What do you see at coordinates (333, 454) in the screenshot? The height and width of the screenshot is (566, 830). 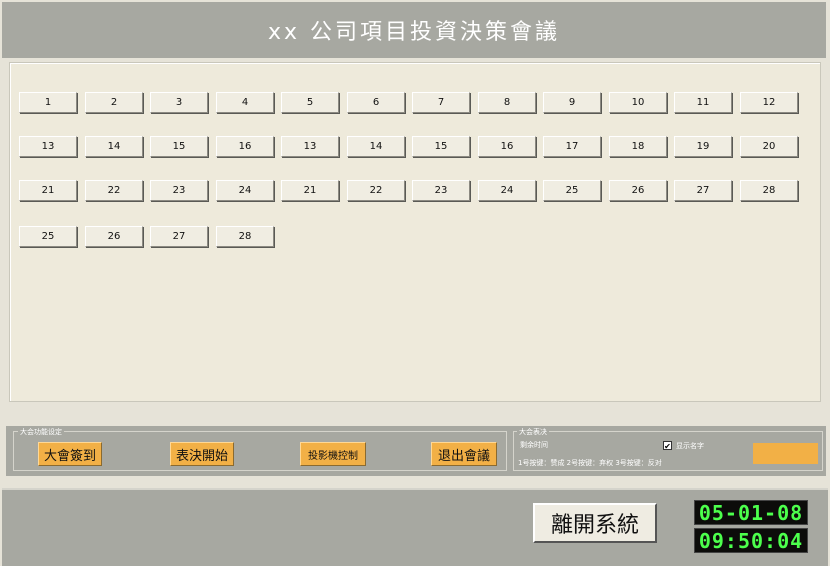 I see `projector-control-button: 投影機控制` at bounding box center [333, 454].